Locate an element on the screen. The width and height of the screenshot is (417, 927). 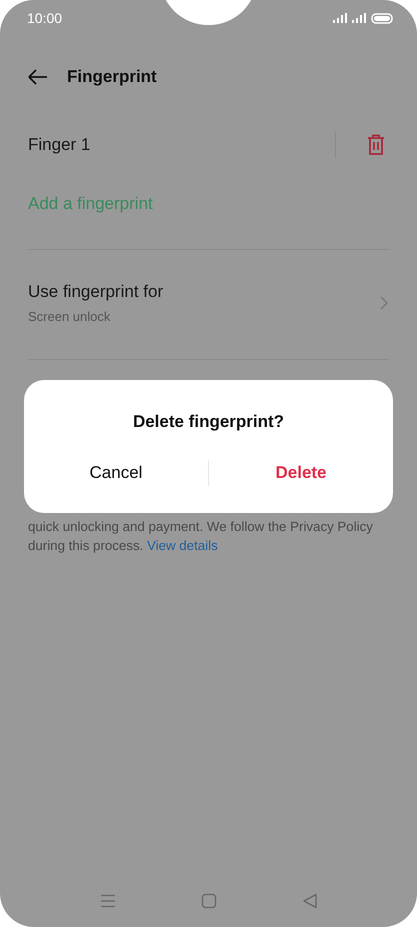
status-time: 10:00 is located at coordinates (44, 18).